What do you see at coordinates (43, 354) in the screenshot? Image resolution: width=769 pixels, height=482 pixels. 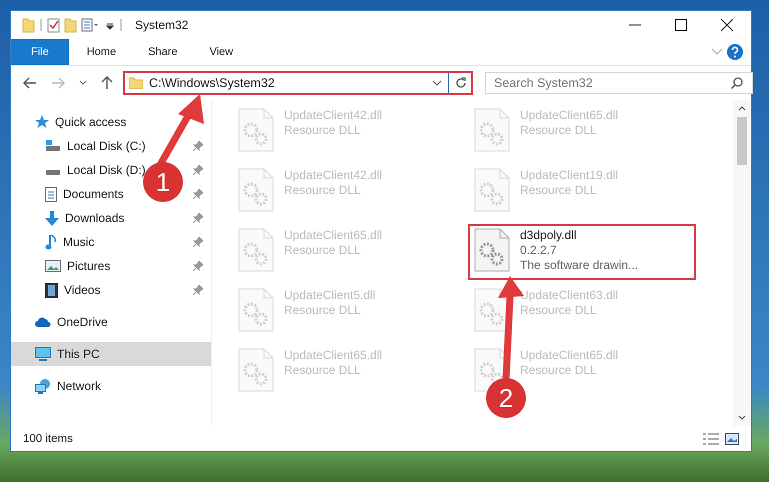 I see `computer-icon` at bounding box center [43, 354].